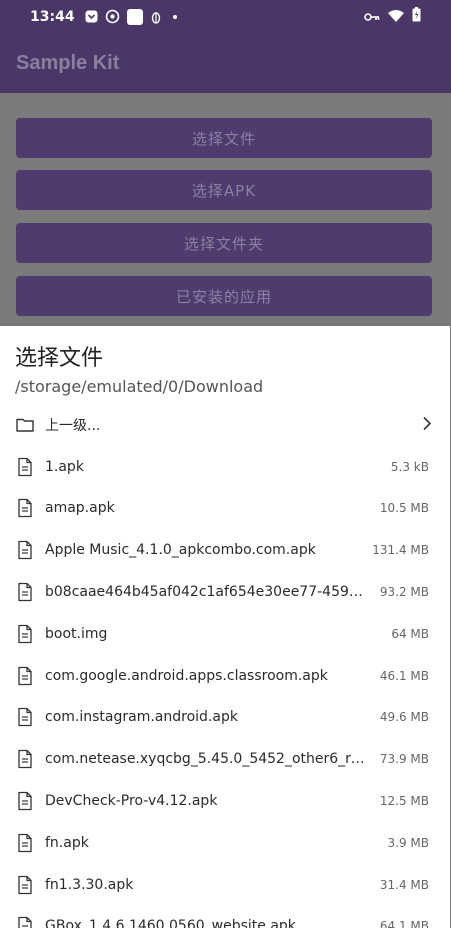 Image resolution: width=451 pixels, height=928 pixels. What do you see at coordinates (225, 634) in the screenshot?
I see `file-row: boot.img 64 MB` at bounding box center [225, 634].